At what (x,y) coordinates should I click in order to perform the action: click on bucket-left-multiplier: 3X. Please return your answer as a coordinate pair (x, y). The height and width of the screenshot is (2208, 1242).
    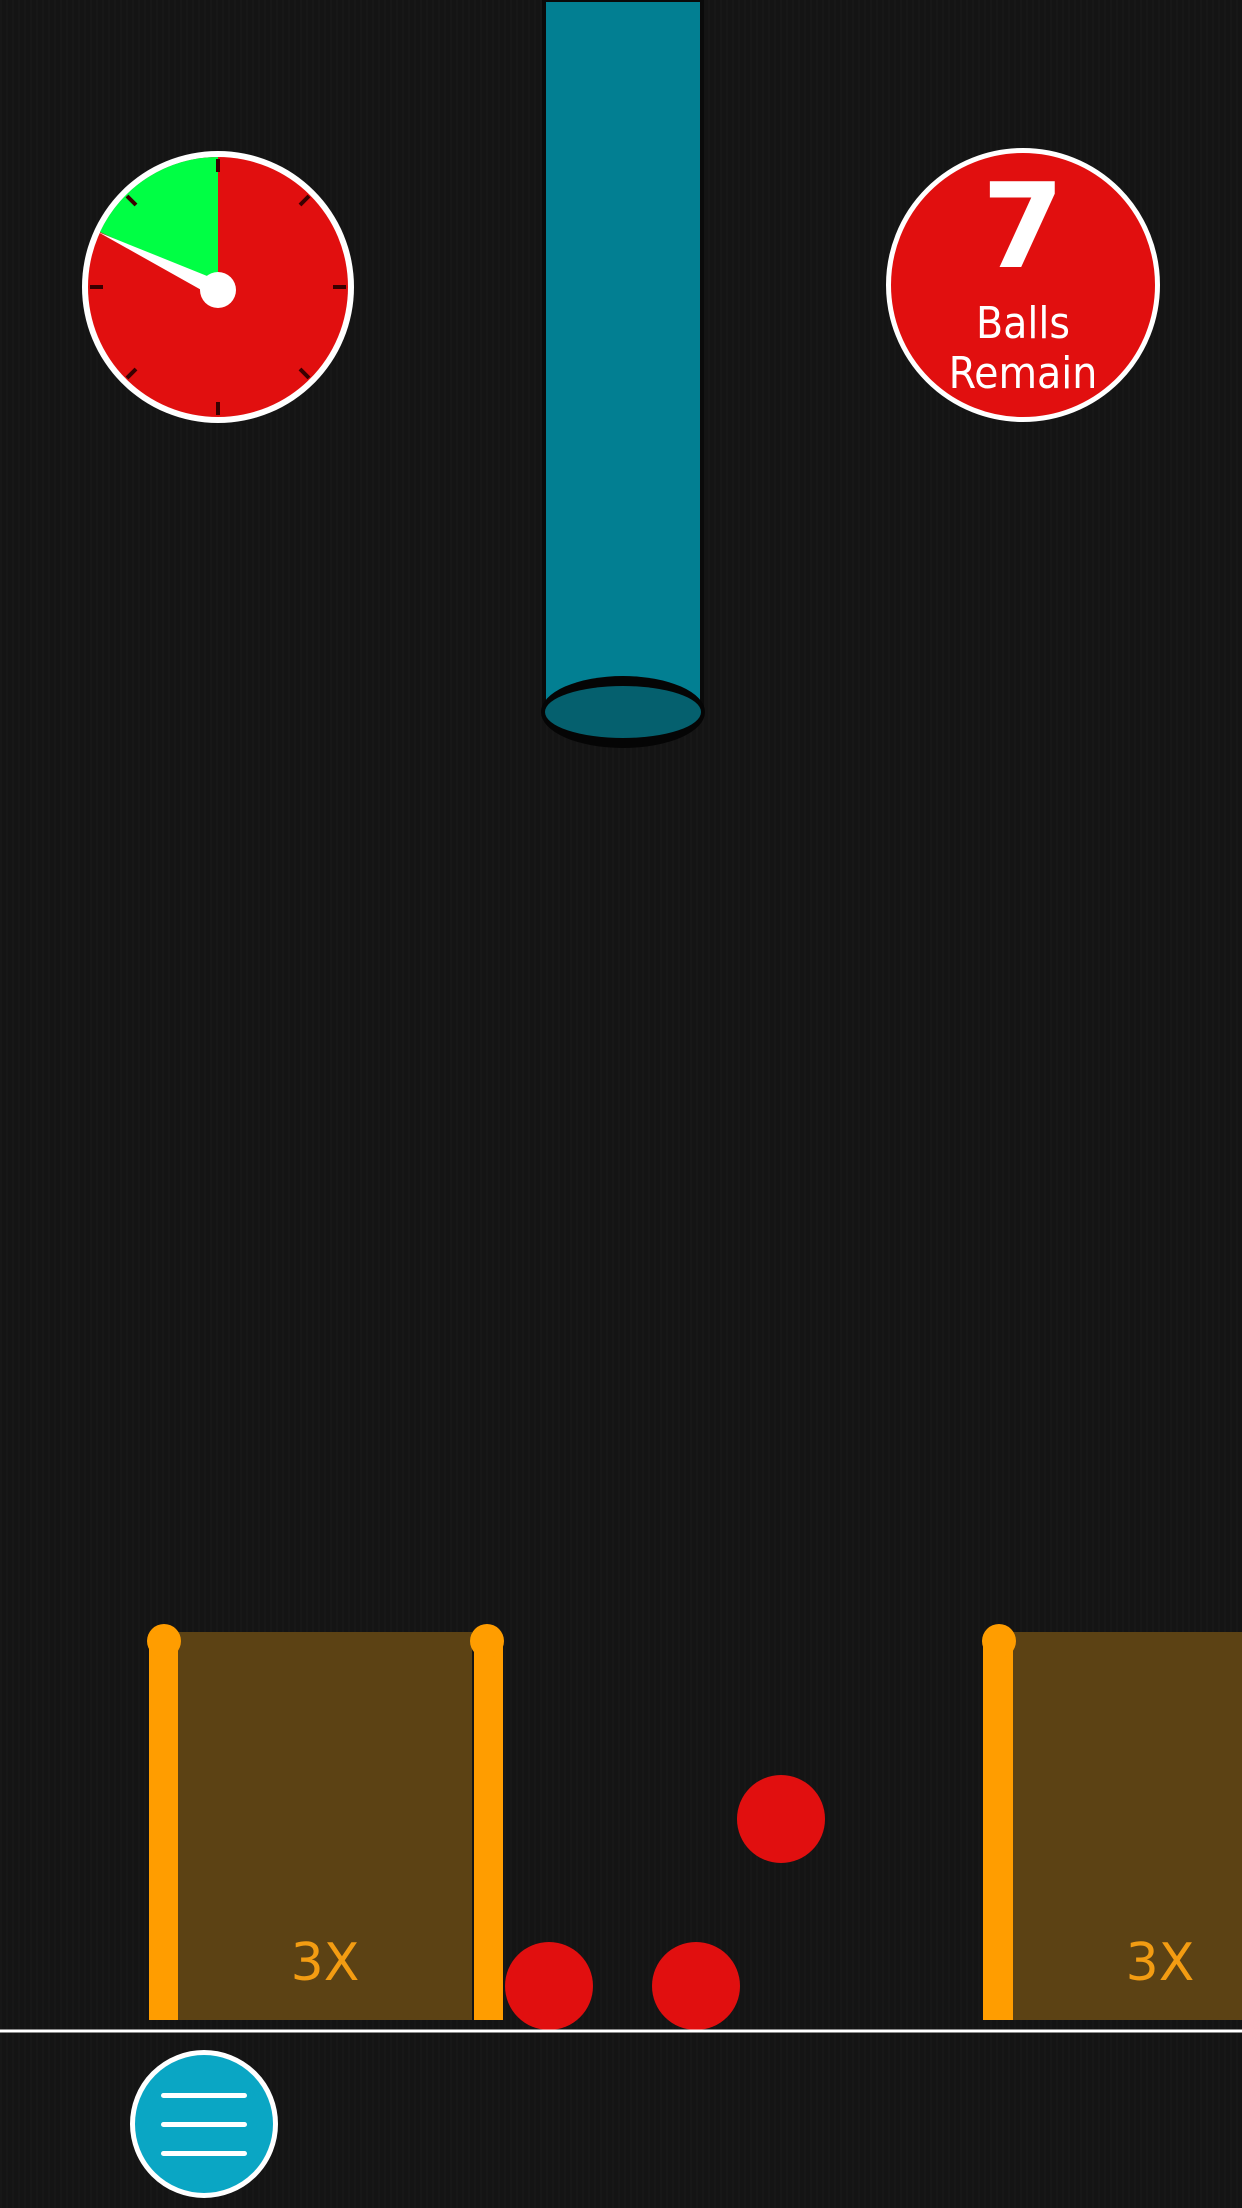
    Looking at the image, I should click on (325, 1963).